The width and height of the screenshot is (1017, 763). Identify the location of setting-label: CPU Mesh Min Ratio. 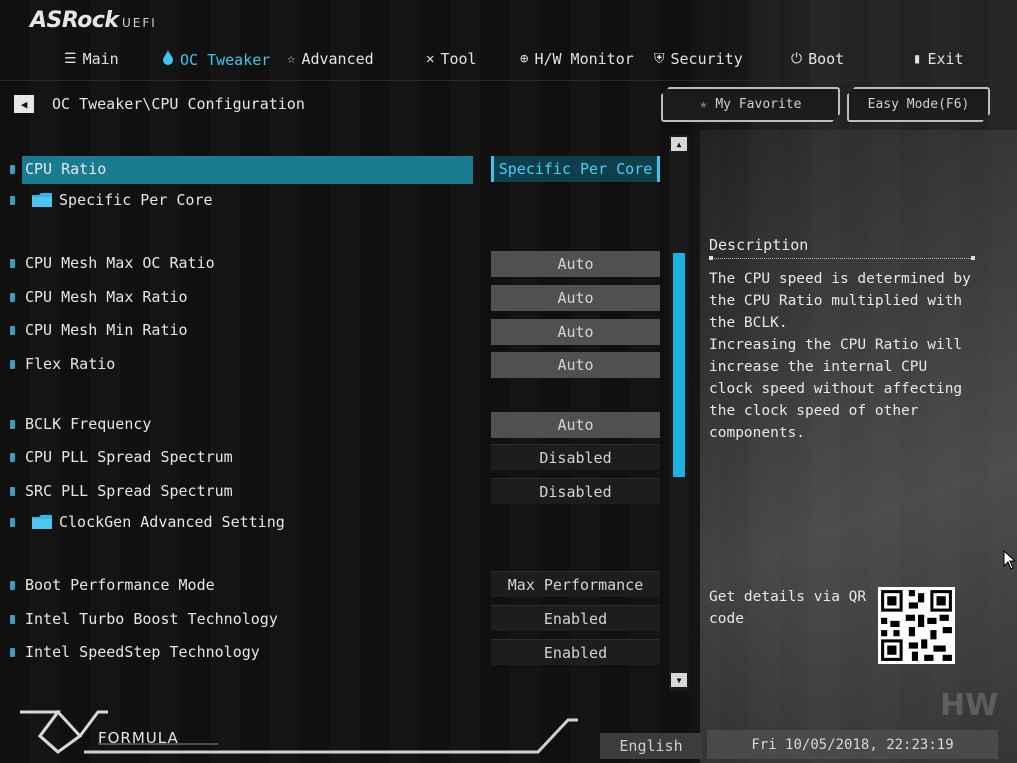
(106, 330).